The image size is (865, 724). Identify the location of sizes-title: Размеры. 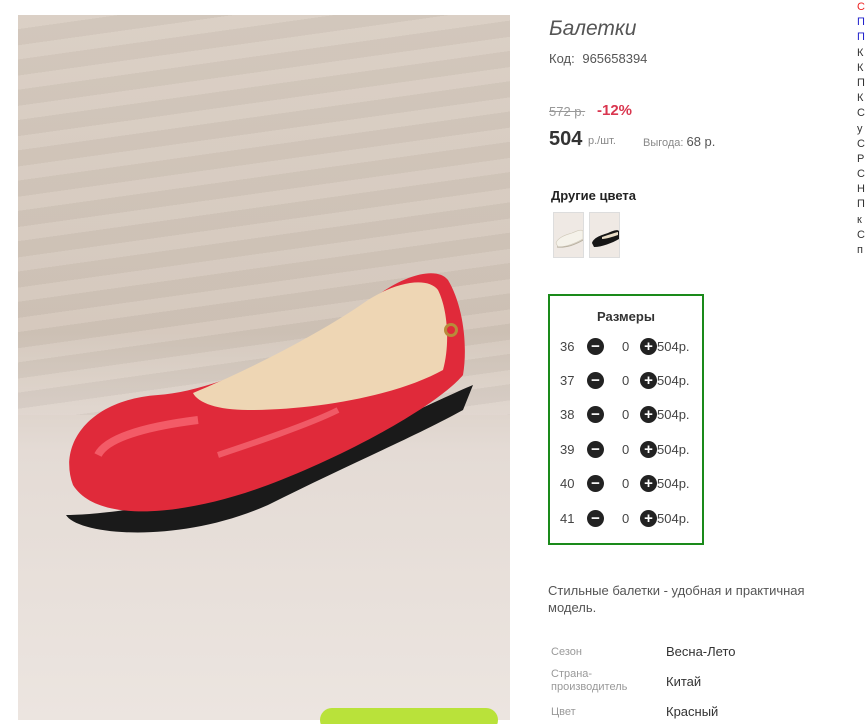
(626, 316).